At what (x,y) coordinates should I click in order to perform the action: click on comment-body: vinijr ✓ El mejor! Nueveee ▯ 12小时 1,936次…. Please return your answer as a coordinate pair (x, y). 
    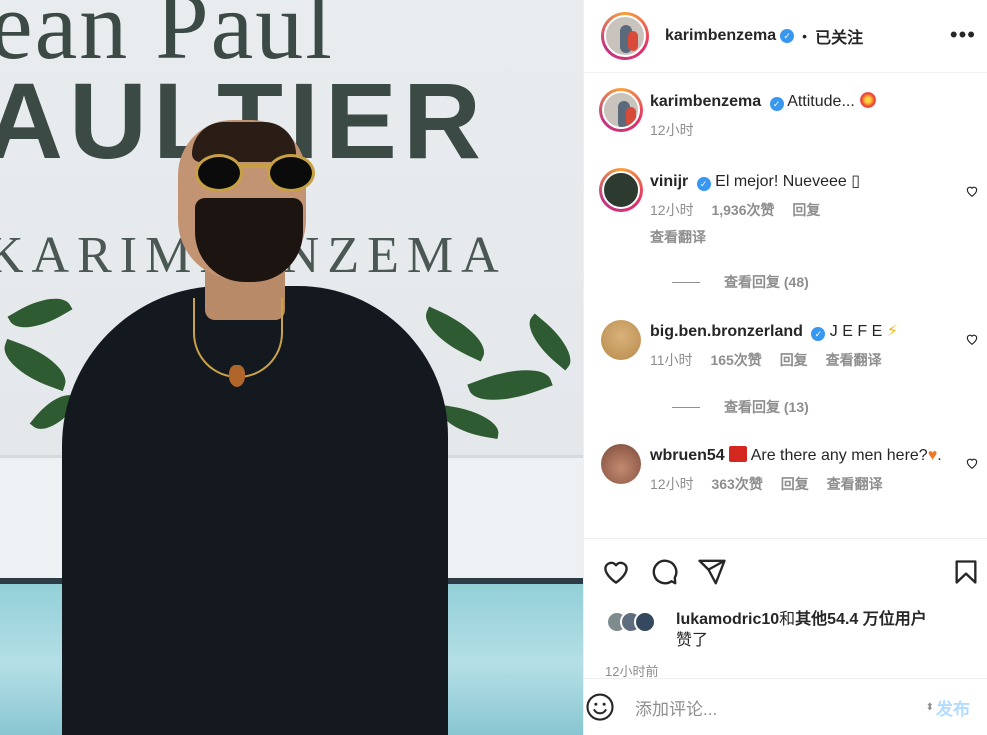
    Looking at the image, I should click on (800, 209).